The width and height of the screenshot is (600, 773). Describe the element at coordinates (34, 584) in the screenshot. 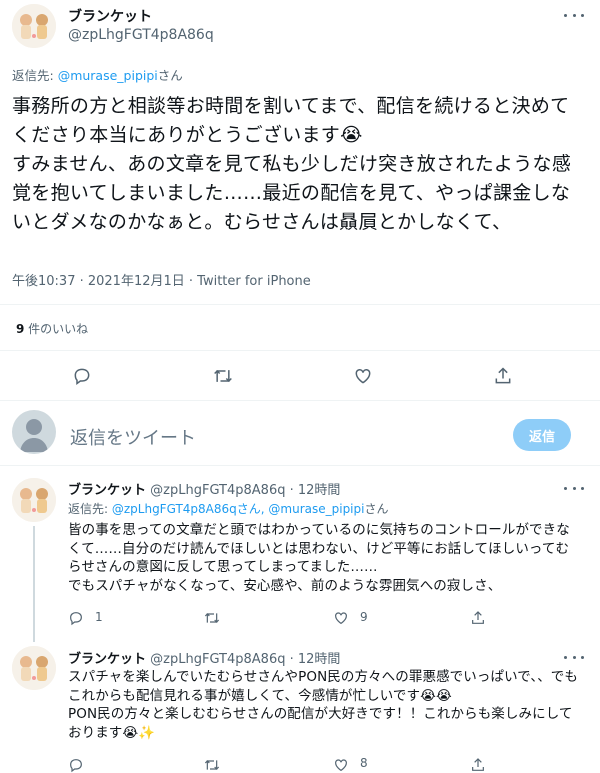

I see `thread-line` at that location.